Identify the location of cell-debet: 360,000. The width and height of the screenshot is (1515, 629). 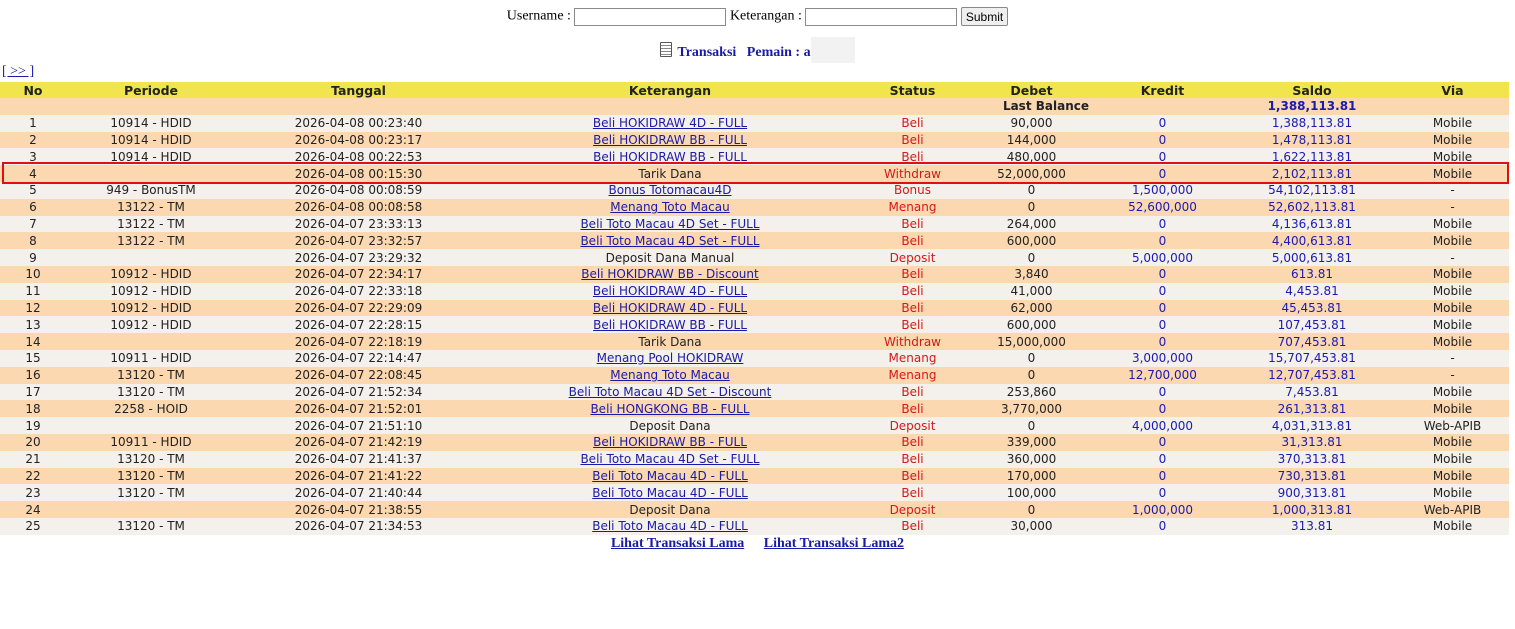
(1031, 459).